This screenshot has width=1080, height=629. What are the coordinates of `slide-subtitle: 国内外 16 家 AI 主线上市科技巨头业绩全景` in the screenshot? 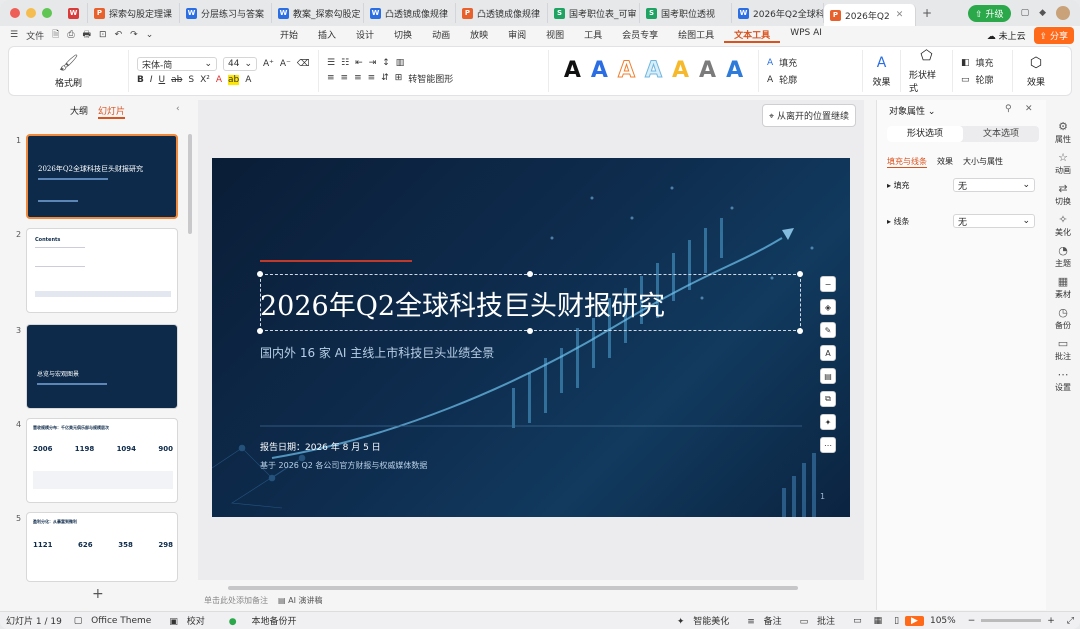 It's located at (377, 352).